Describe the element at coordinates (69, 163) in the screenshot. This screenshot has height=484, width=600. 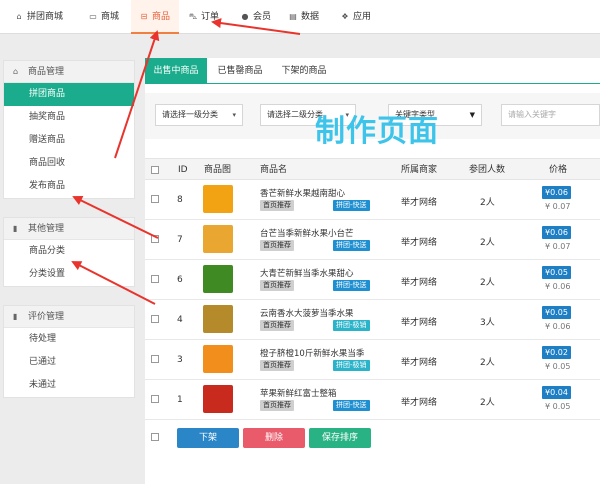
I see `sidebar-item-recycle: 商品回收` at that location.